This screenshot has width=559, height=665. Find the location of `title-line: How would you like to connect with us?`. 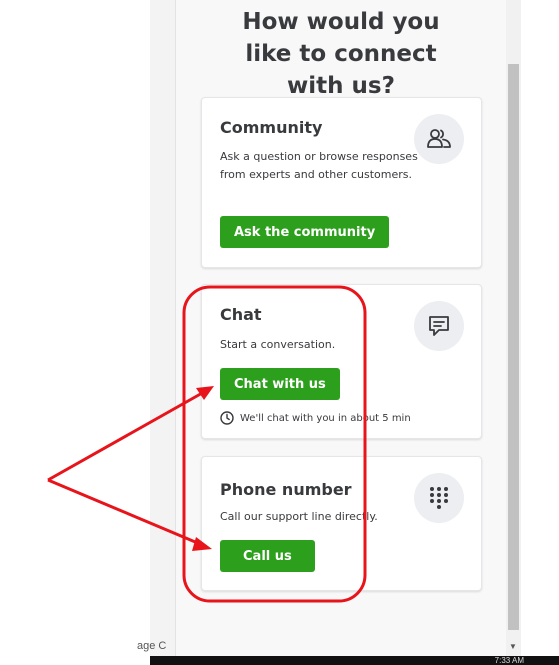

title-line: How would you like to connect with us? is located at coordinates (341, 54).